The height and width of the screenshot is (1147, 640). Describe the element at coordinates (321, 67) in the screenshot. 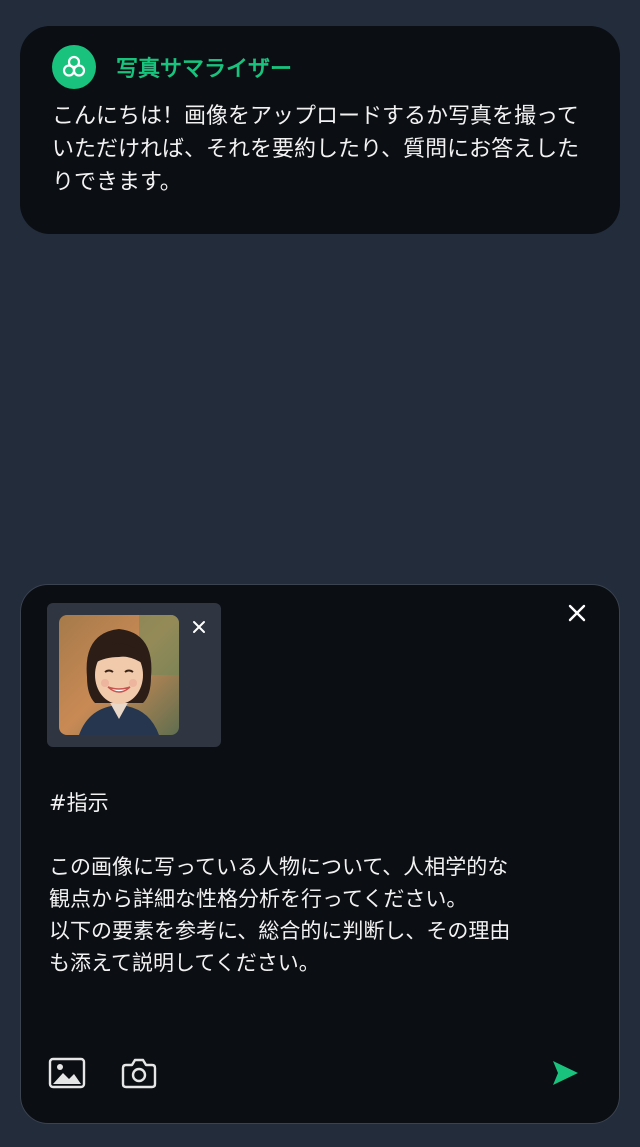

I see `bot-header: 写真サマライザー` at that location.